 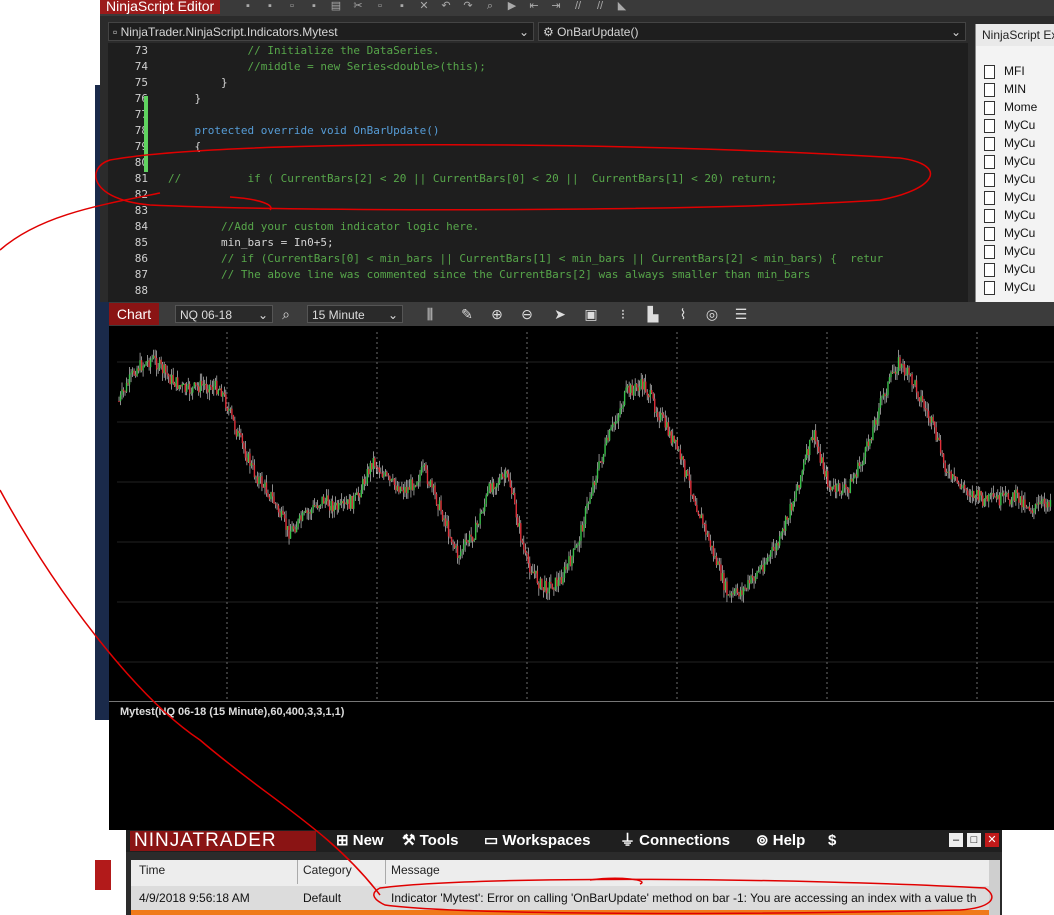 What do you see at coordinates (537, 841) in the screenshot?
I see `menu-item-workspaces: ▭ Workspaces` at bounding box center [537, 841].